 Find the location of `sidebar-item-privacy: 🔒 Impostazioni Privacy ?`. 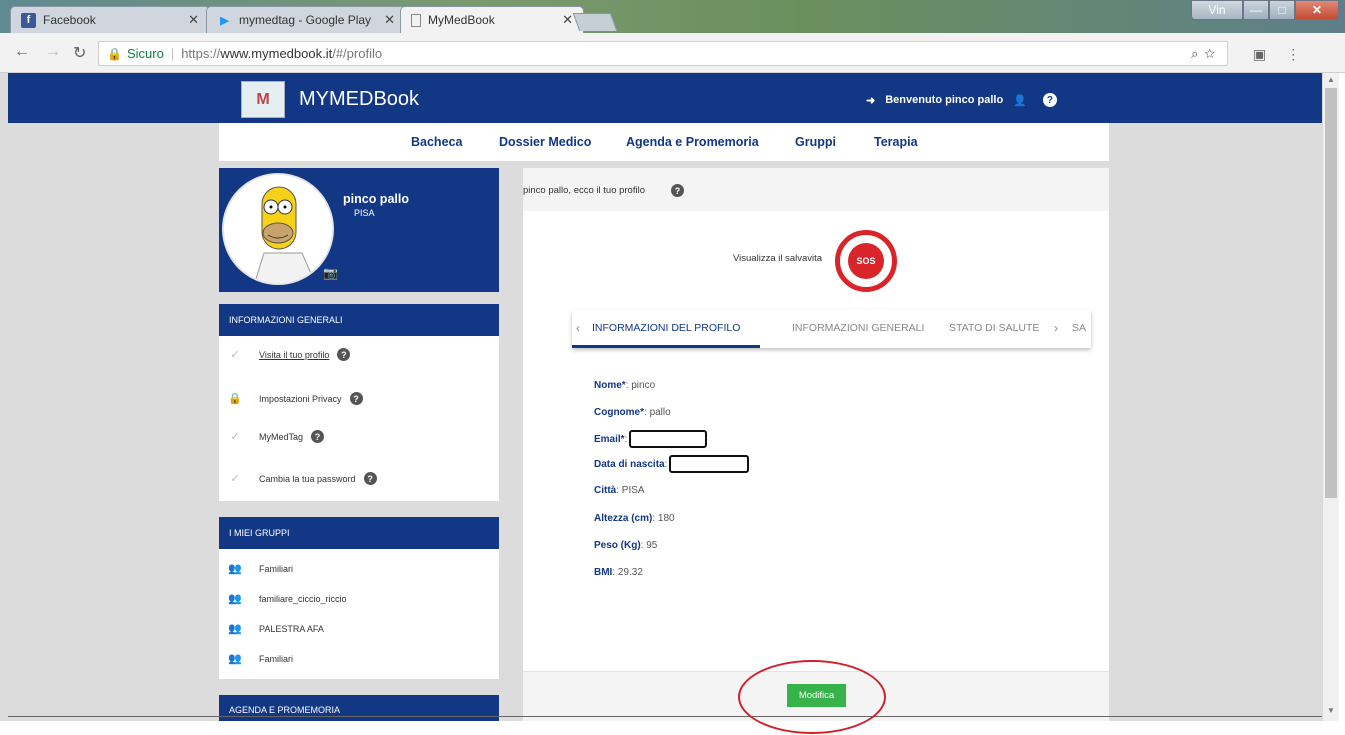

sidebar-item-privacy: 🔒 Impostazioni Privacy ? is located at coordinates (291, 398).